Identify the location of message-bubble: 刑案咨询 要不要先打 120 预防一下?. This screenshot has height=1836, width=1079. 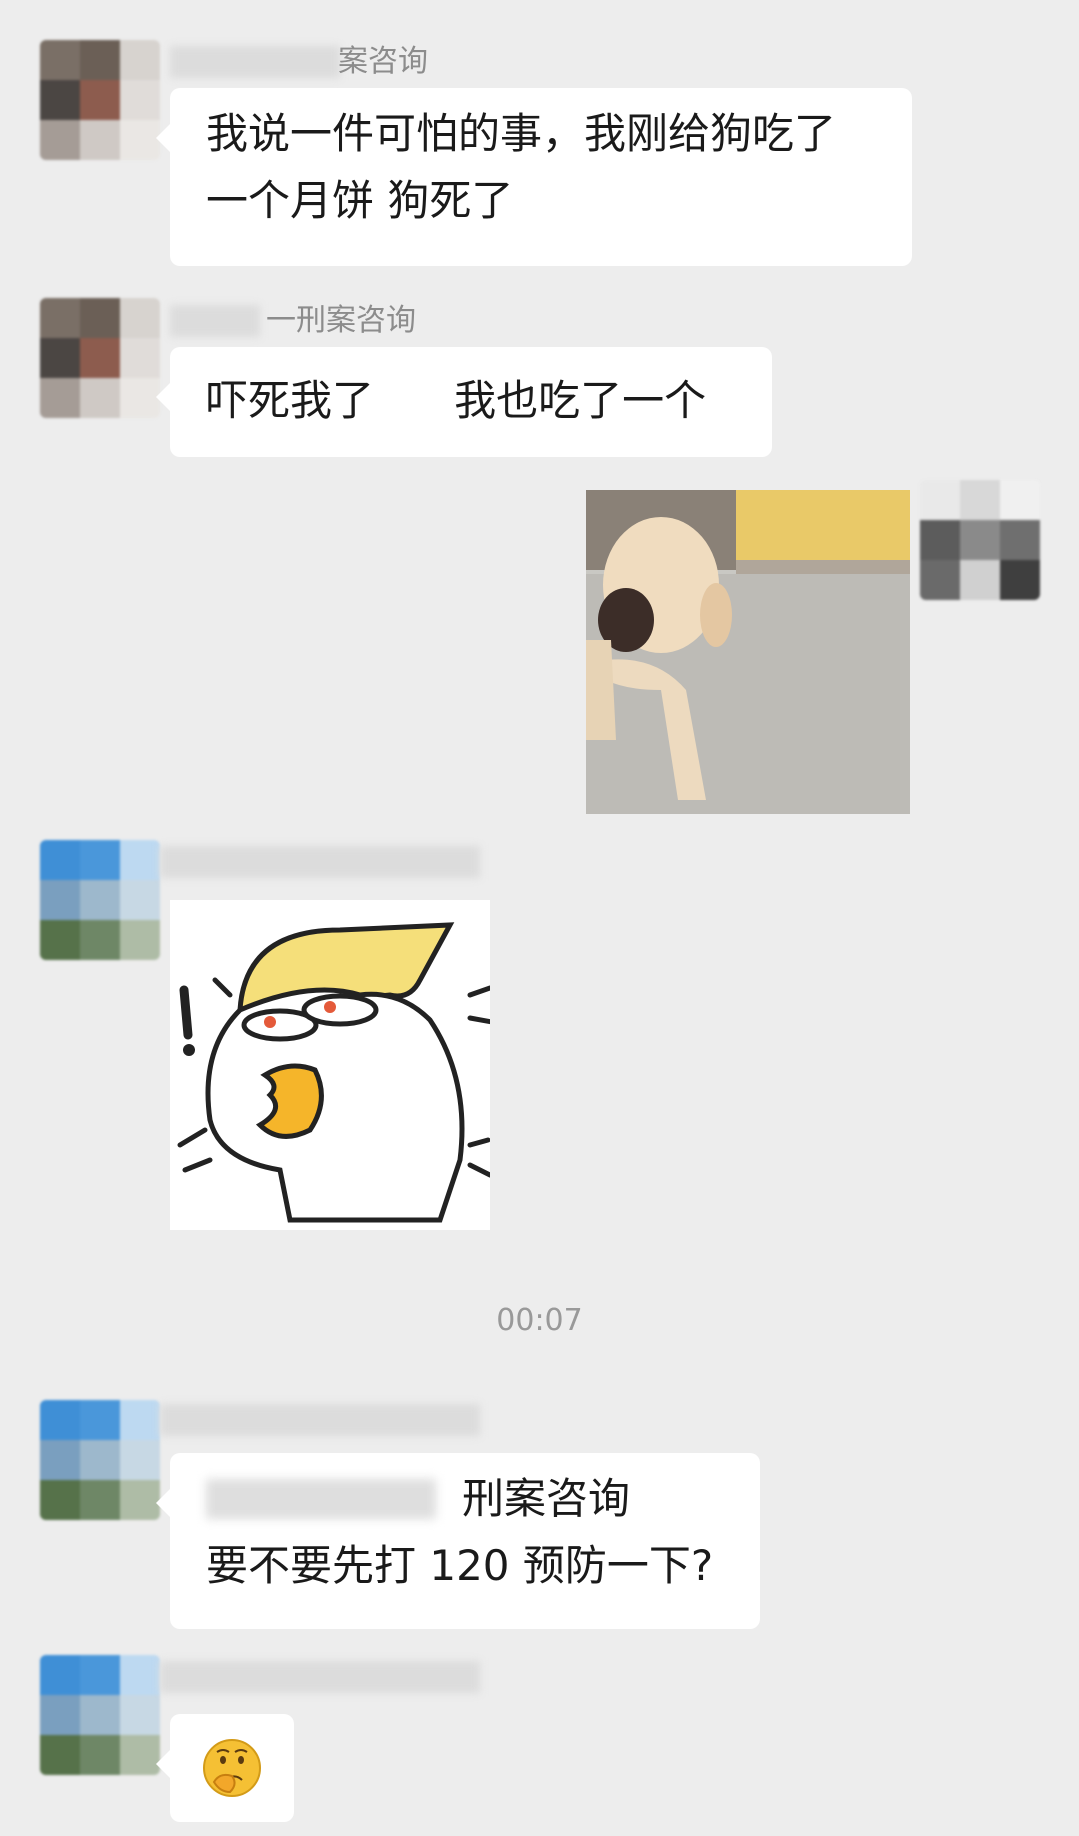
(458, 1541).